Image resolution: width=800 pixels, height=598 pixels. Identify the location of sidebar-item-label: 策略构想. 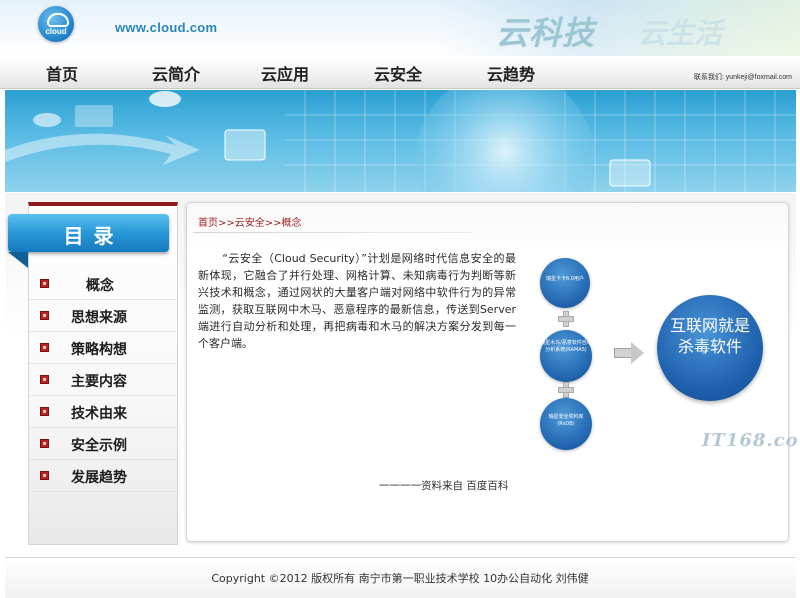
(99, 350).